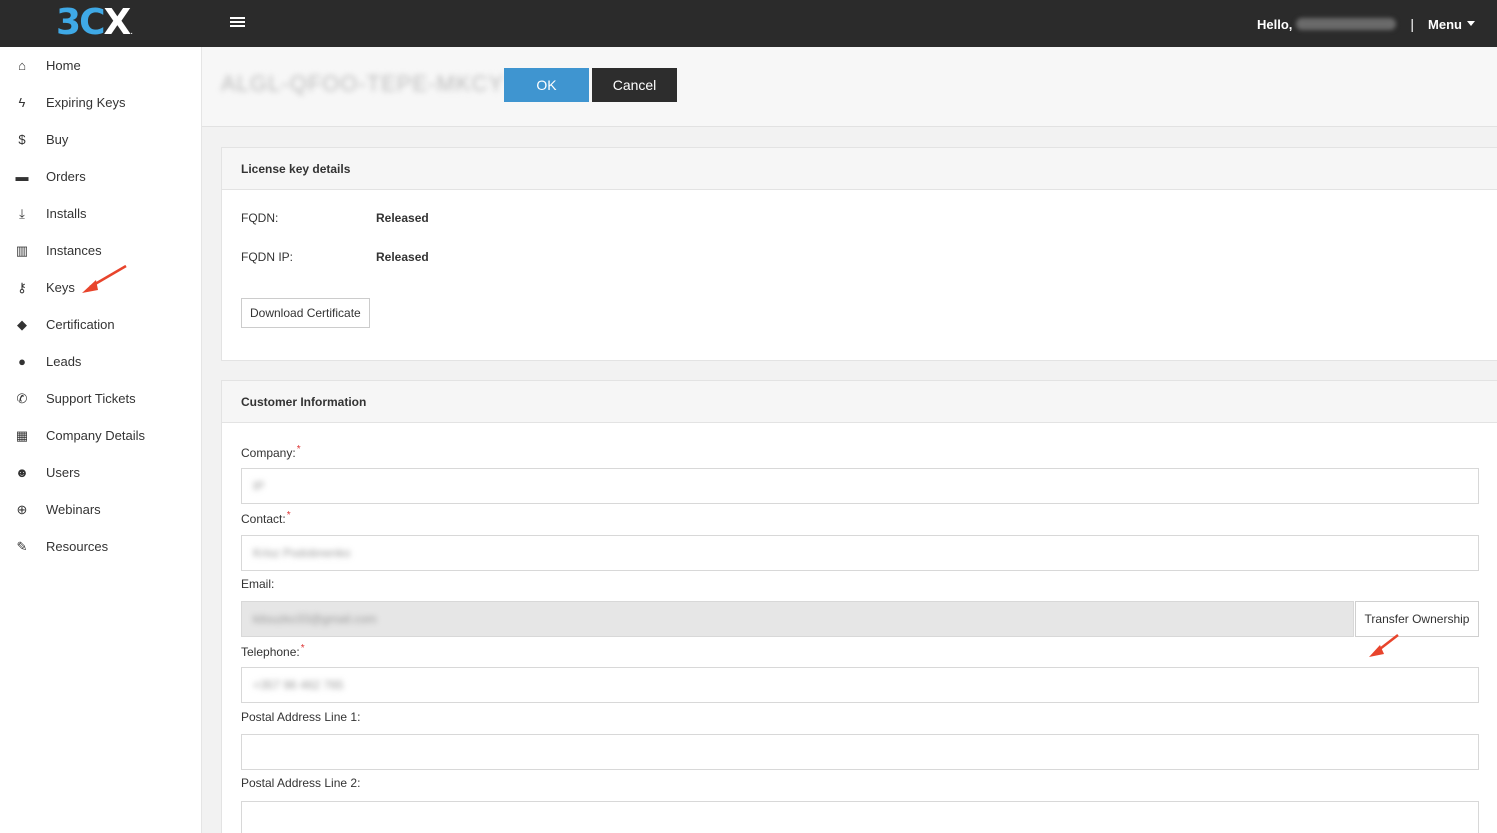 This screenshot has width=1497, height=833. I want to click on sidebar-item-label: Company Details, so click(95, 435).